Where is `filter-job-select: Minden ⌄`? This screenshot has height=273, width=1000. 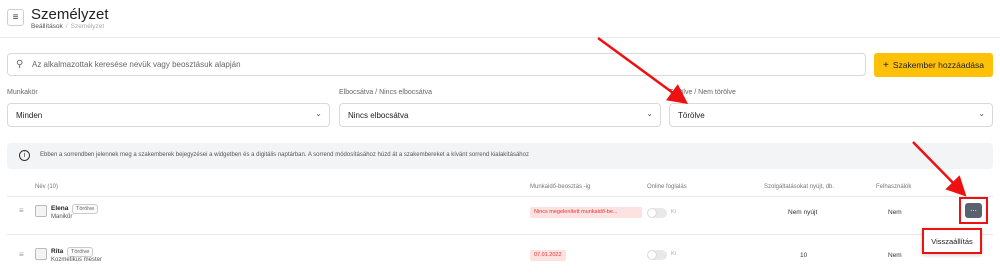 filter-job-select: Minden ⌄ is located at coordinates (168, 115).